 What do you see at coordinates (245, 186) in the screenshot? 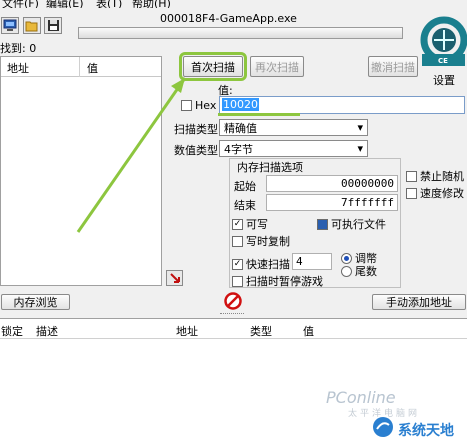
I see `start-label: 起始` at bounding box center [245, 186].